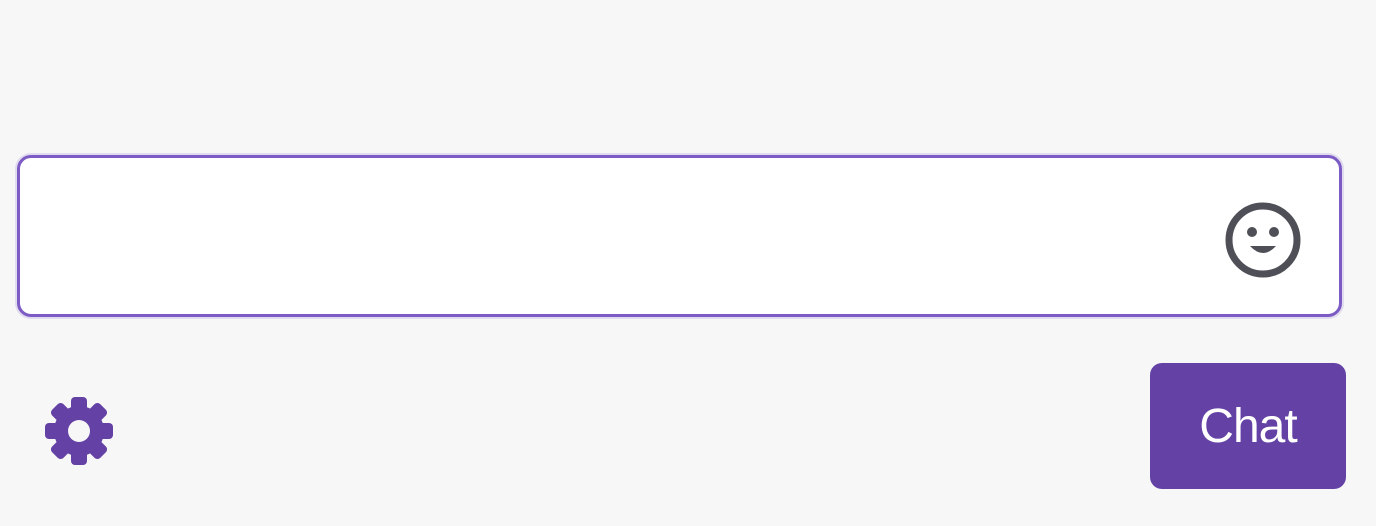 The height and width of the screenshot is (526, 1376). Describe the element at coordinates (1248, 426) in the screenshot. I see `send-chat-button: Chat` at that location.